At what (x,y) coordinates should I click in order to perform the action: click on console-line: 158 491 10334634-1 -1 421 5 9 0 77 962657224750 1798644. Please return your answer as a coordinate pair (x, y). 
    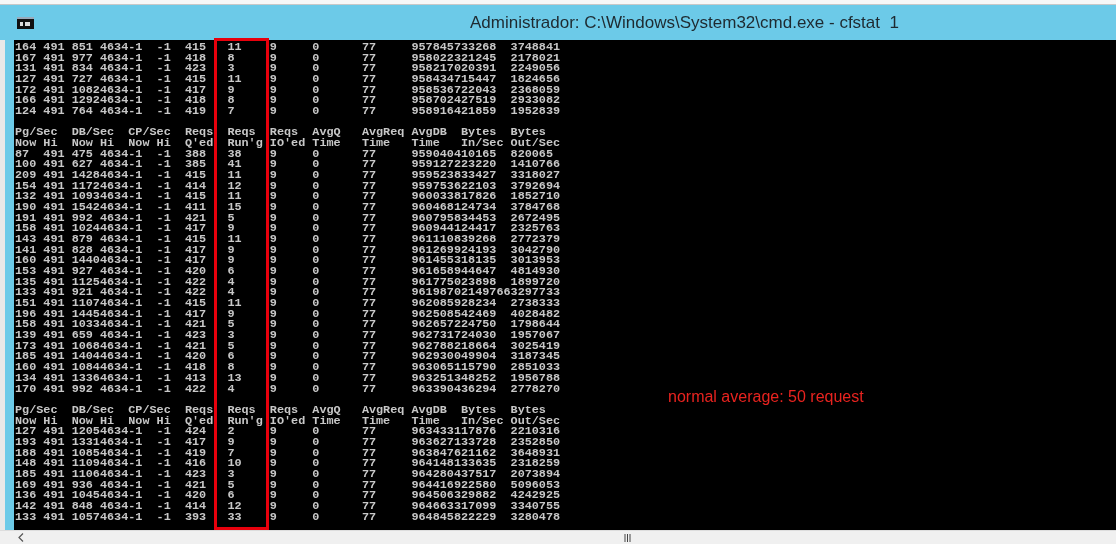
    Looking at the image, I should click on (288, 325).